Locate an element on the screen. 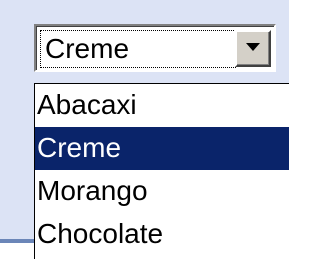 The height and width of the screenshot is (259, 320). list-item-abacaxi: Abacaxi is located at coordinates (162, 105).